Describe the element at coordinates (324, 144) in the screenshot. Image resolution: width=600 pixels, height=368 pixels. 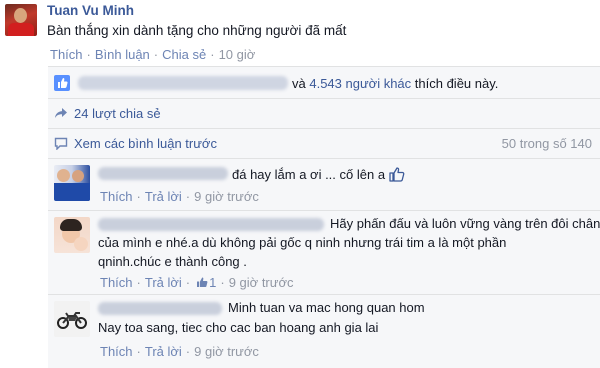
I see `view-previous-row: Xem các bình luận trước 50 trong số 140` at that location.